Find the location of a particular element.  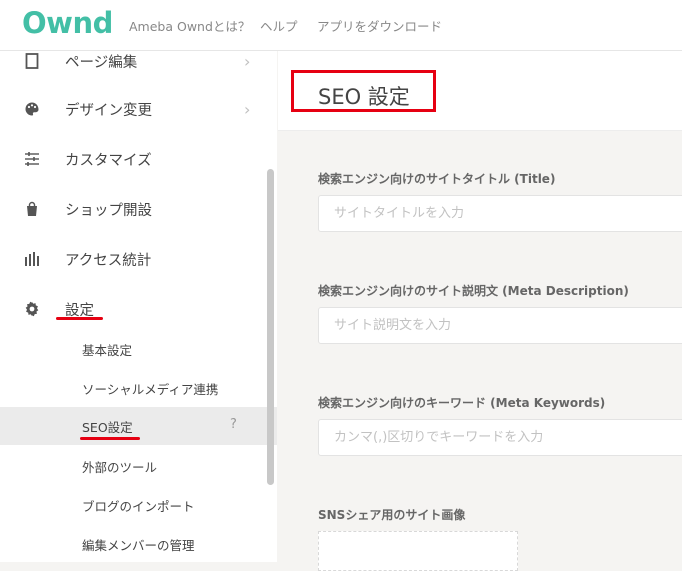

subitem-social-media: ソーシャルメディア連携 is located at coordinates (133, 388).